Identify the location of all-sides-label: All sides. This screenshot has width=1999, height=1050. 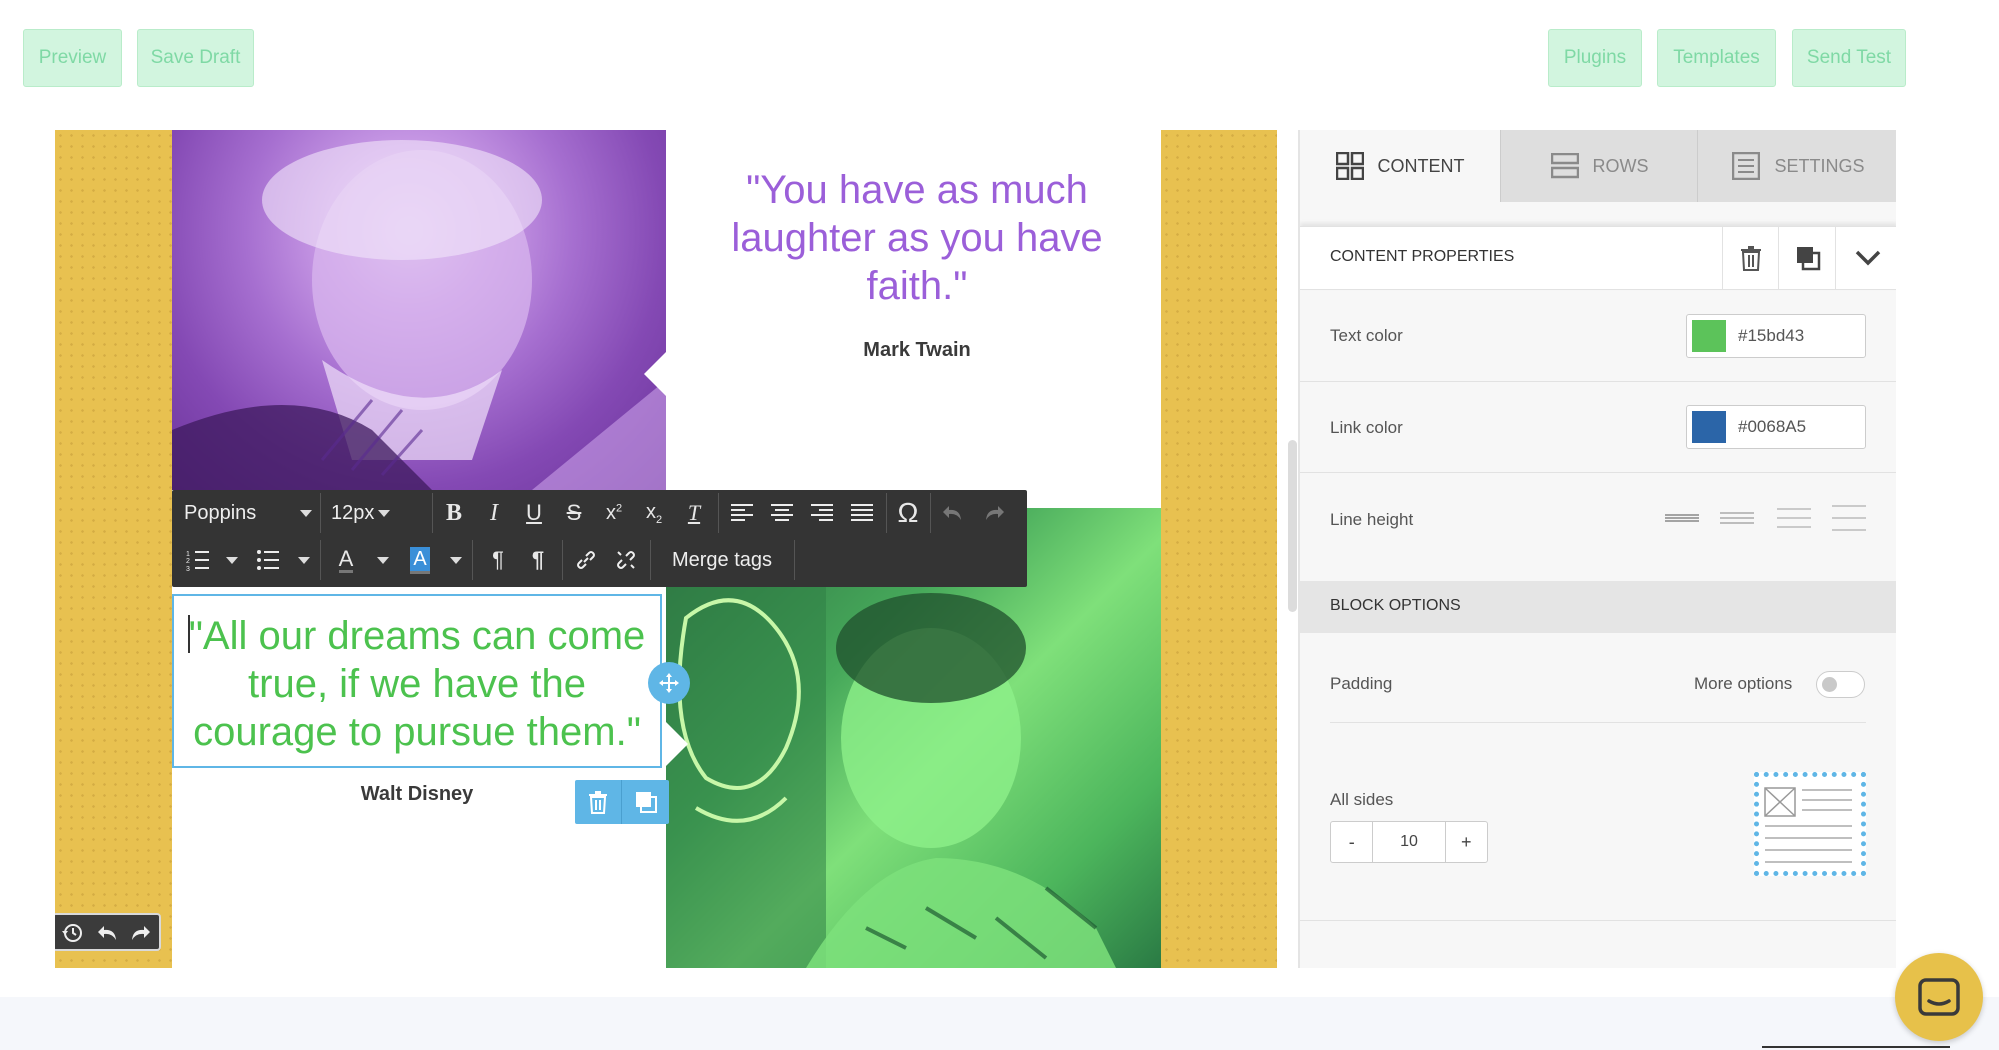
(1362, 799).